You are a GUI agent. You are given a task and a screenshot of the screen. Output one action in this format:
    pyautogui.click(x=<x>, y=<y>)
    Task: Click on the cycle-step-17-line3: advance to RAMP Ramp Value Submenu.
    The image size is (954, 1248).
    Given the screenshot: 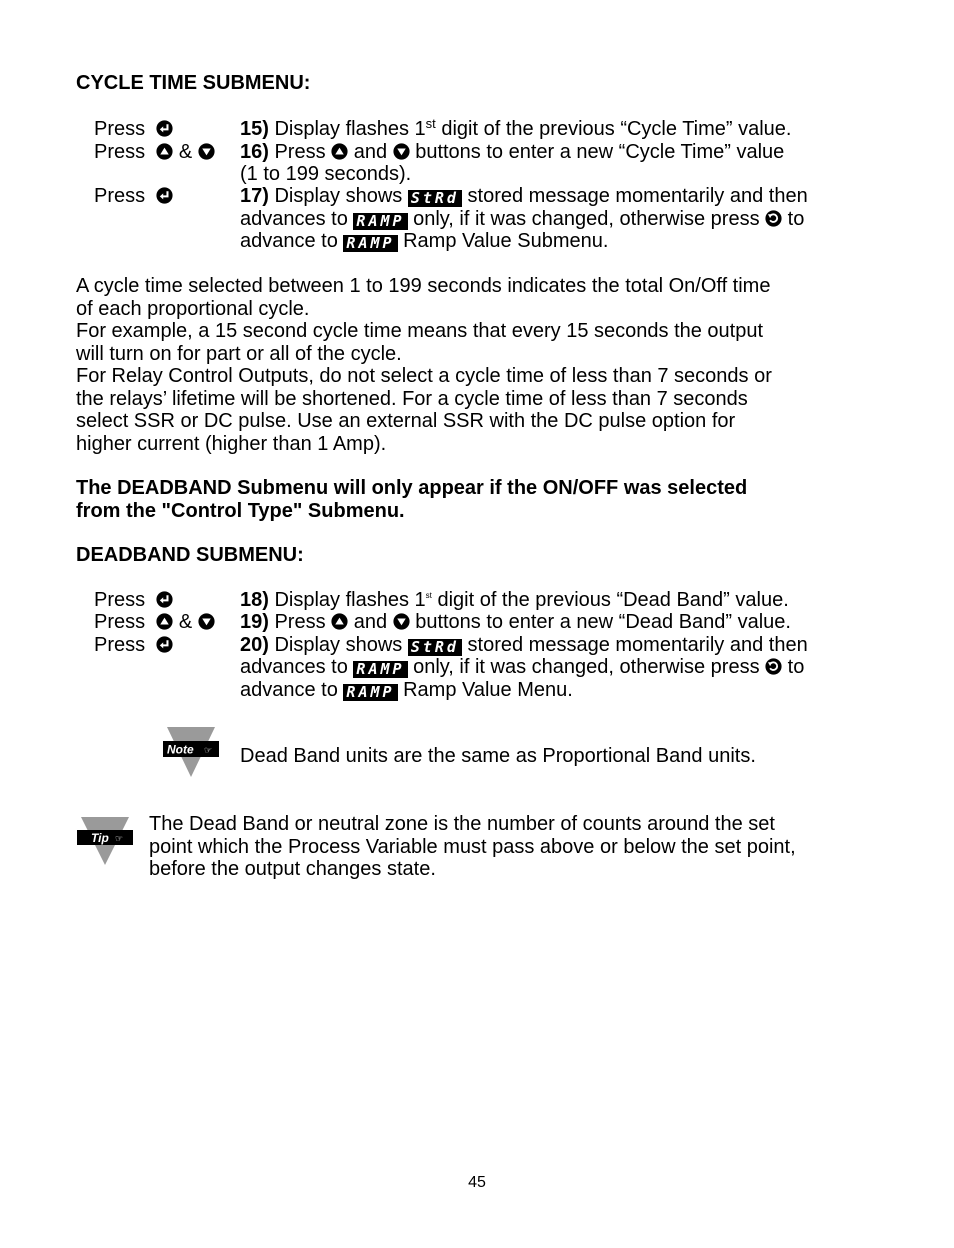 What is the action you would take?
    pyautogui.click(x=424, y=241)
    